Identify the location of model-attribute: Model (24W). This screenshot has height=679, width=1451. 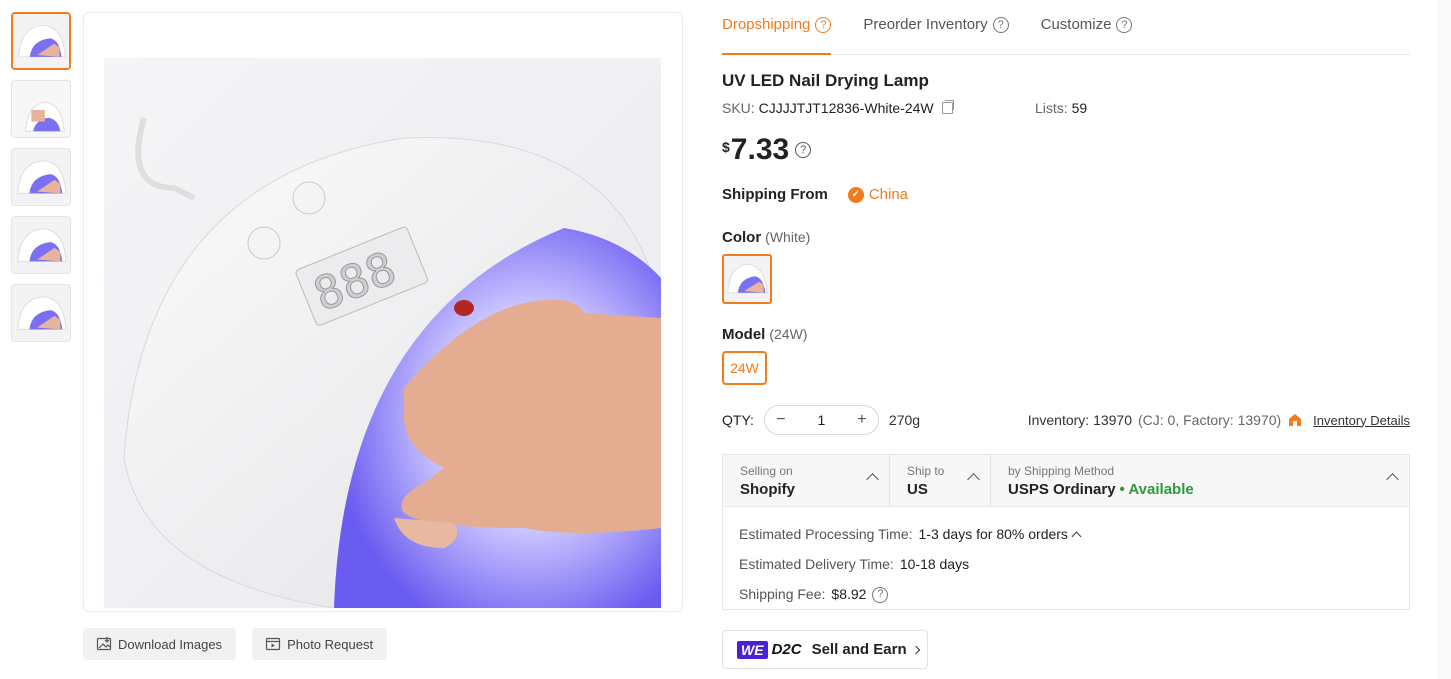
(764, 334).